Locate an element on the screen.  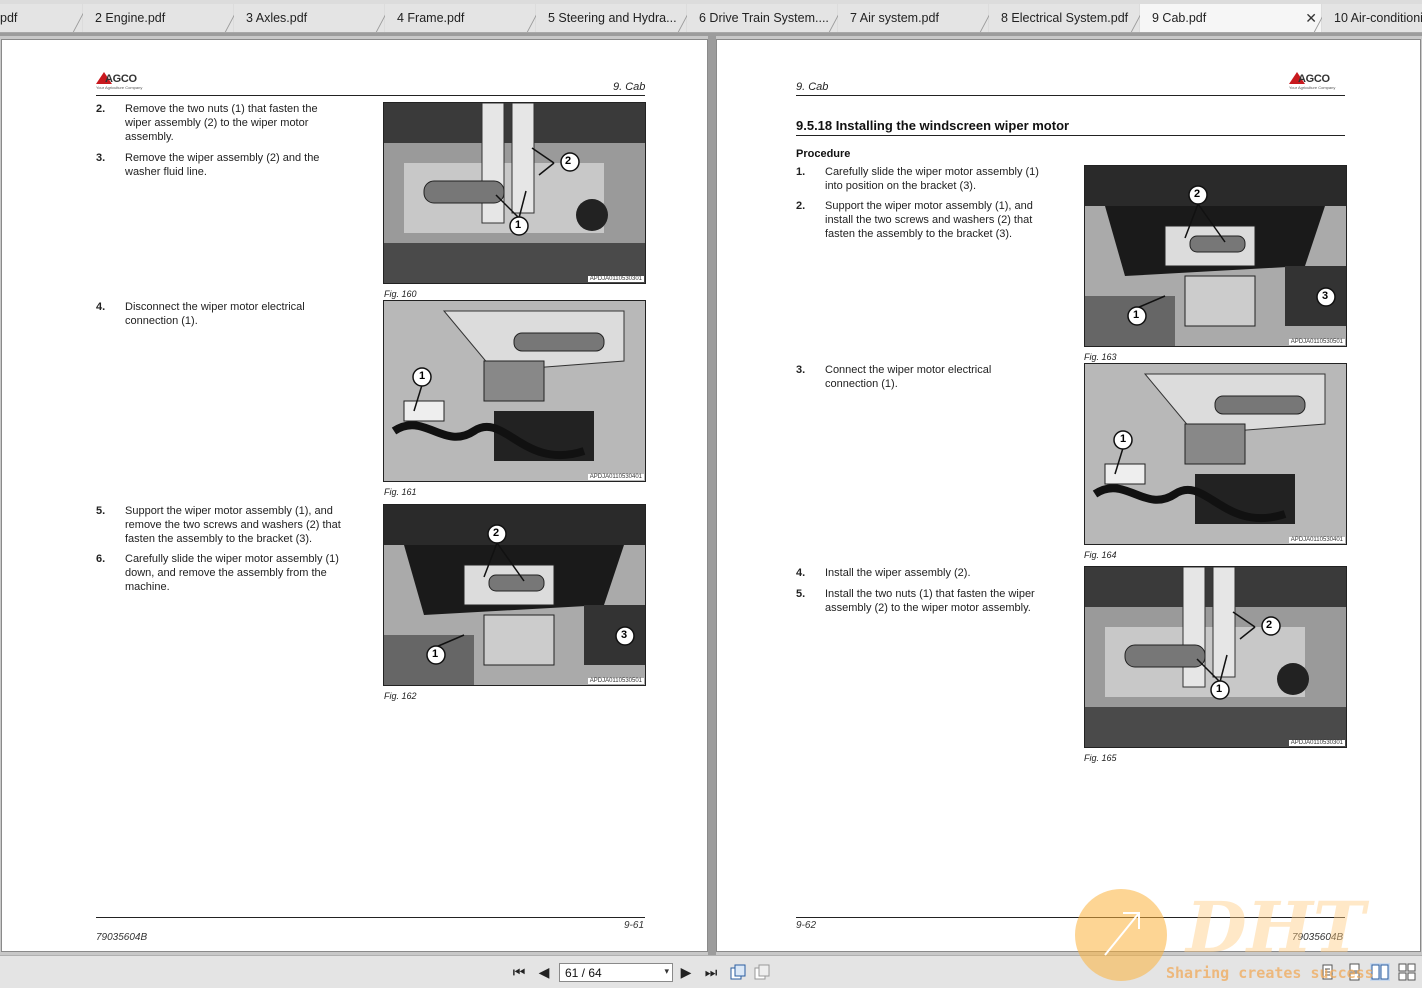
next-page-button: ▶ is located at coordinates (686, 972).